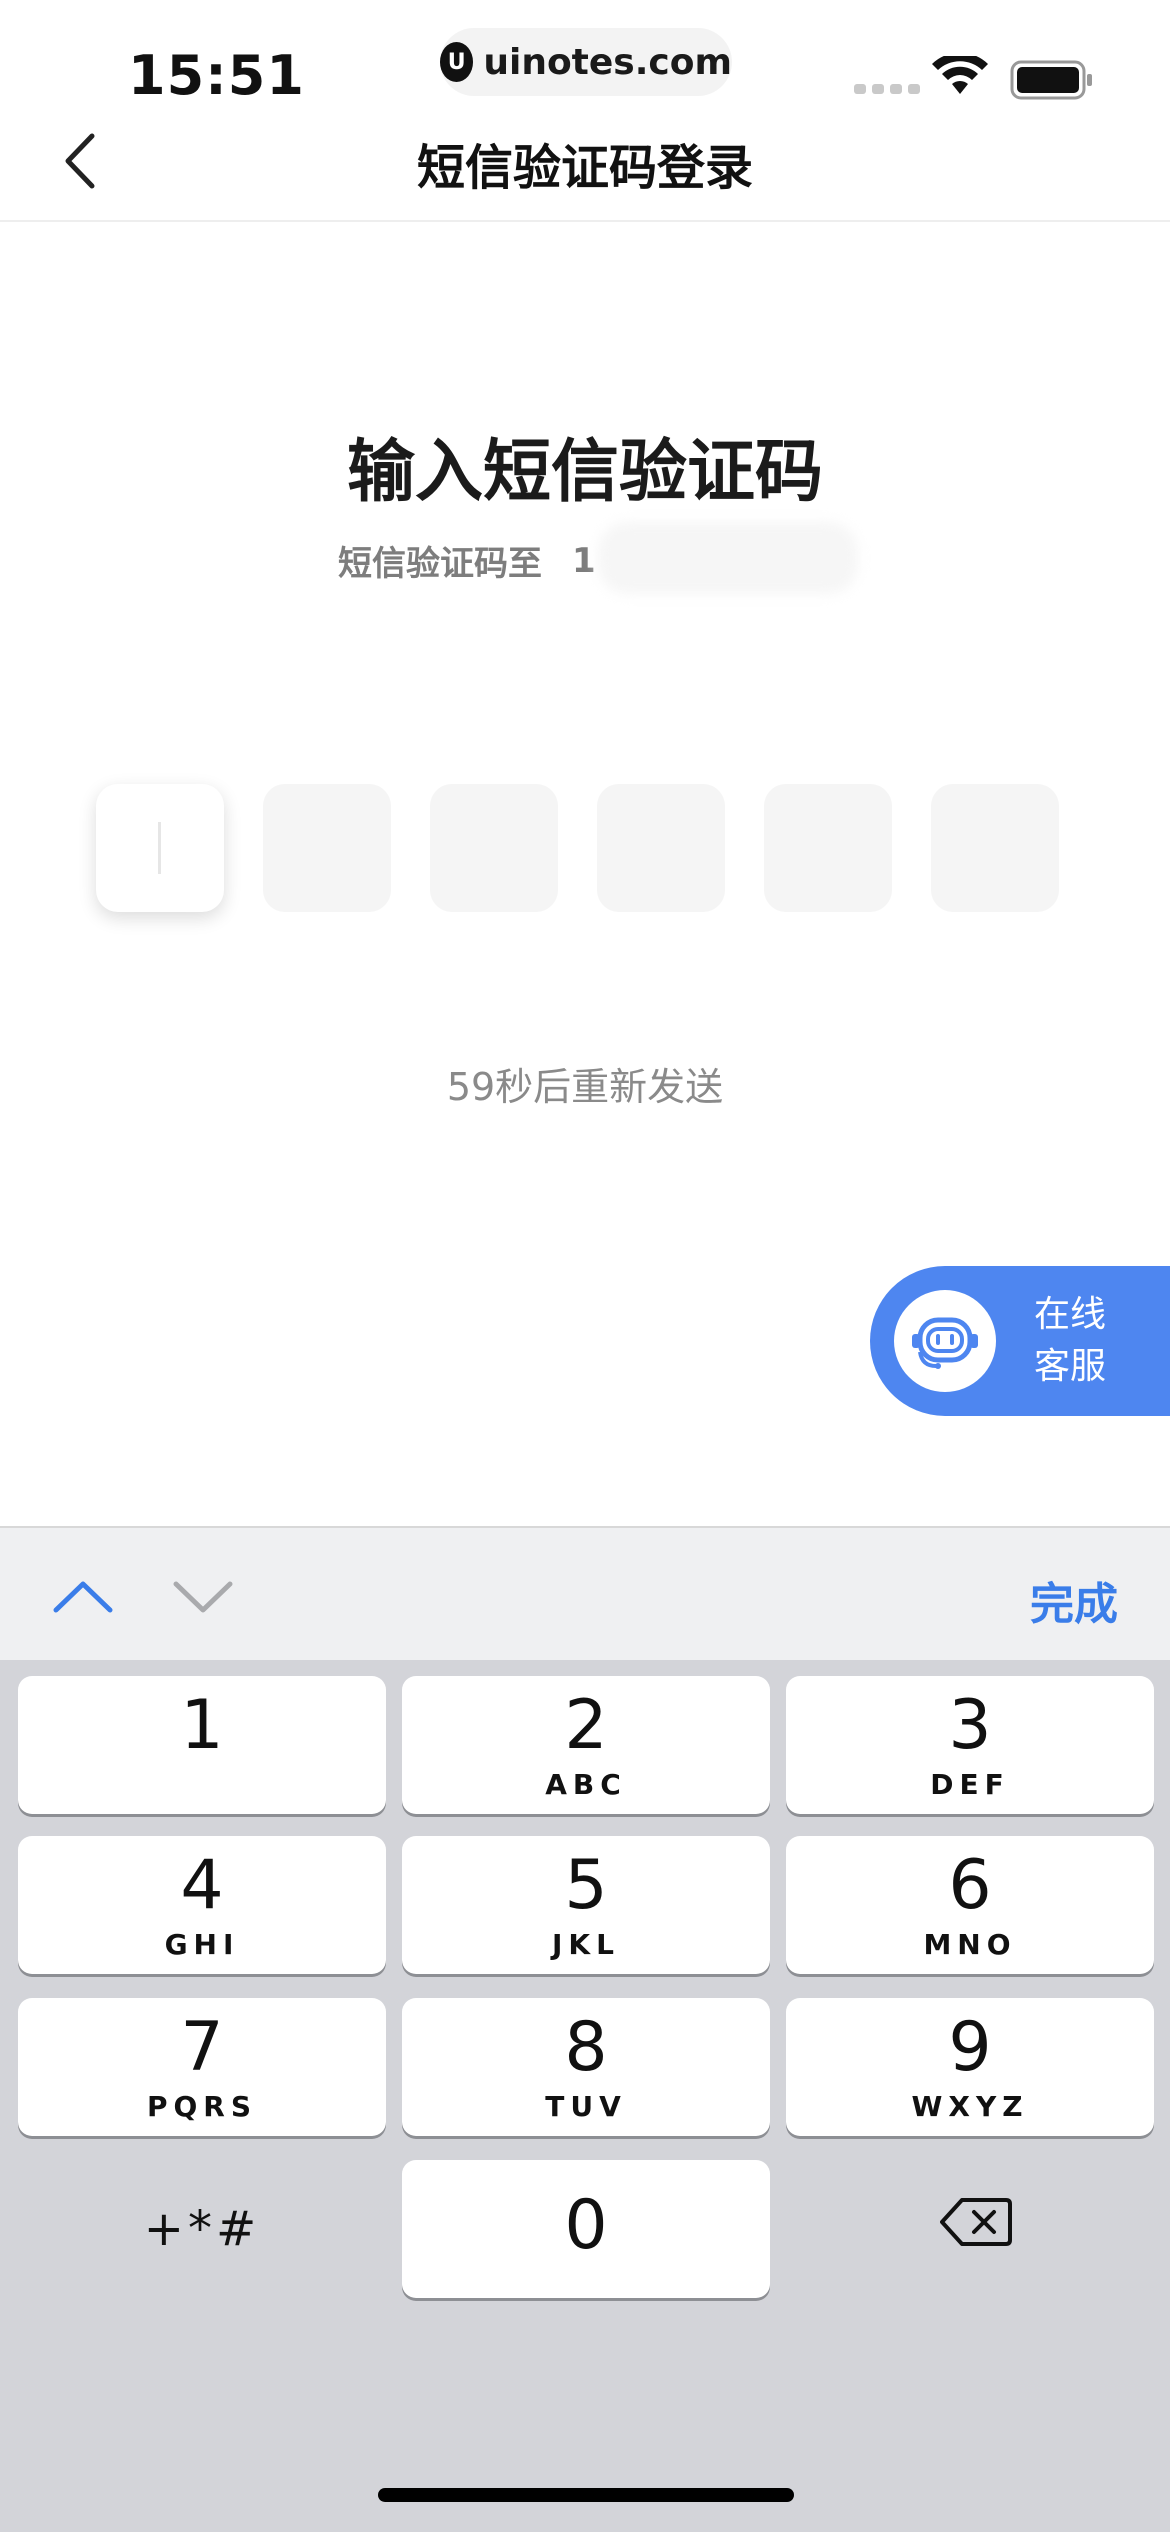 The image size is (1170, 2532). I want to click on key-1: 1, so click(202, 1745).